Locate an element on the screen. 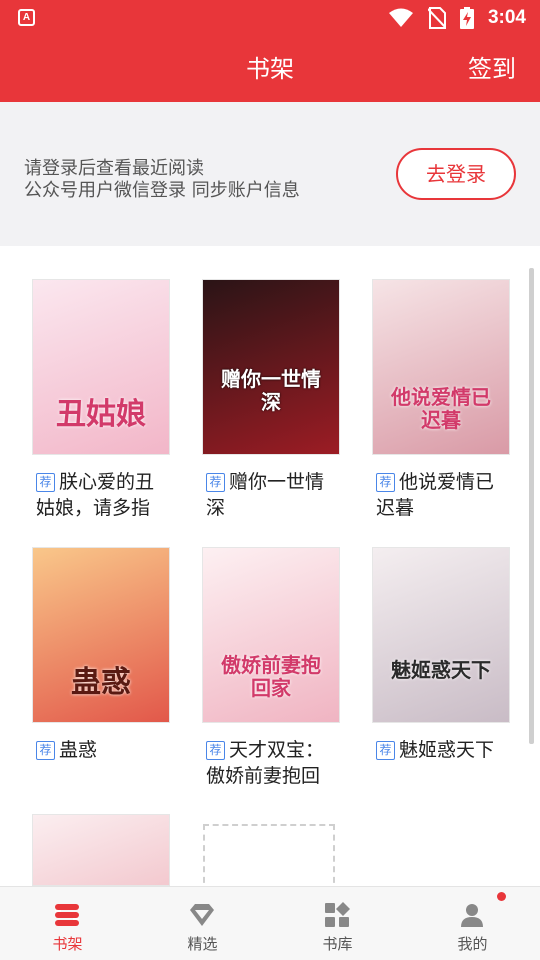 The width and height of the screenshot is (540, 960). cover-title-art: 蛊惑 is located at coordinates (101, 682).